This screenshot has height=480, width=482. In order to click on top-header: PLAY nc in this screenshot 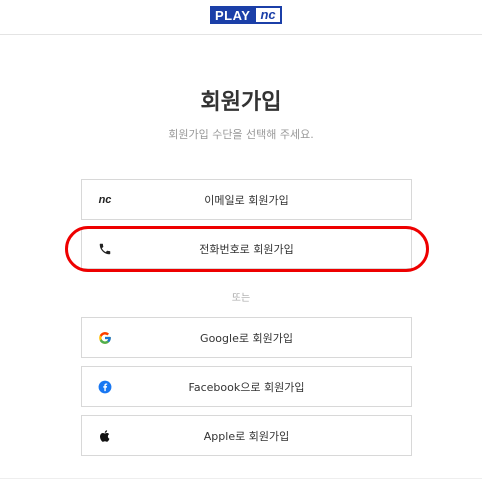, I will do `click(241, 17)`.